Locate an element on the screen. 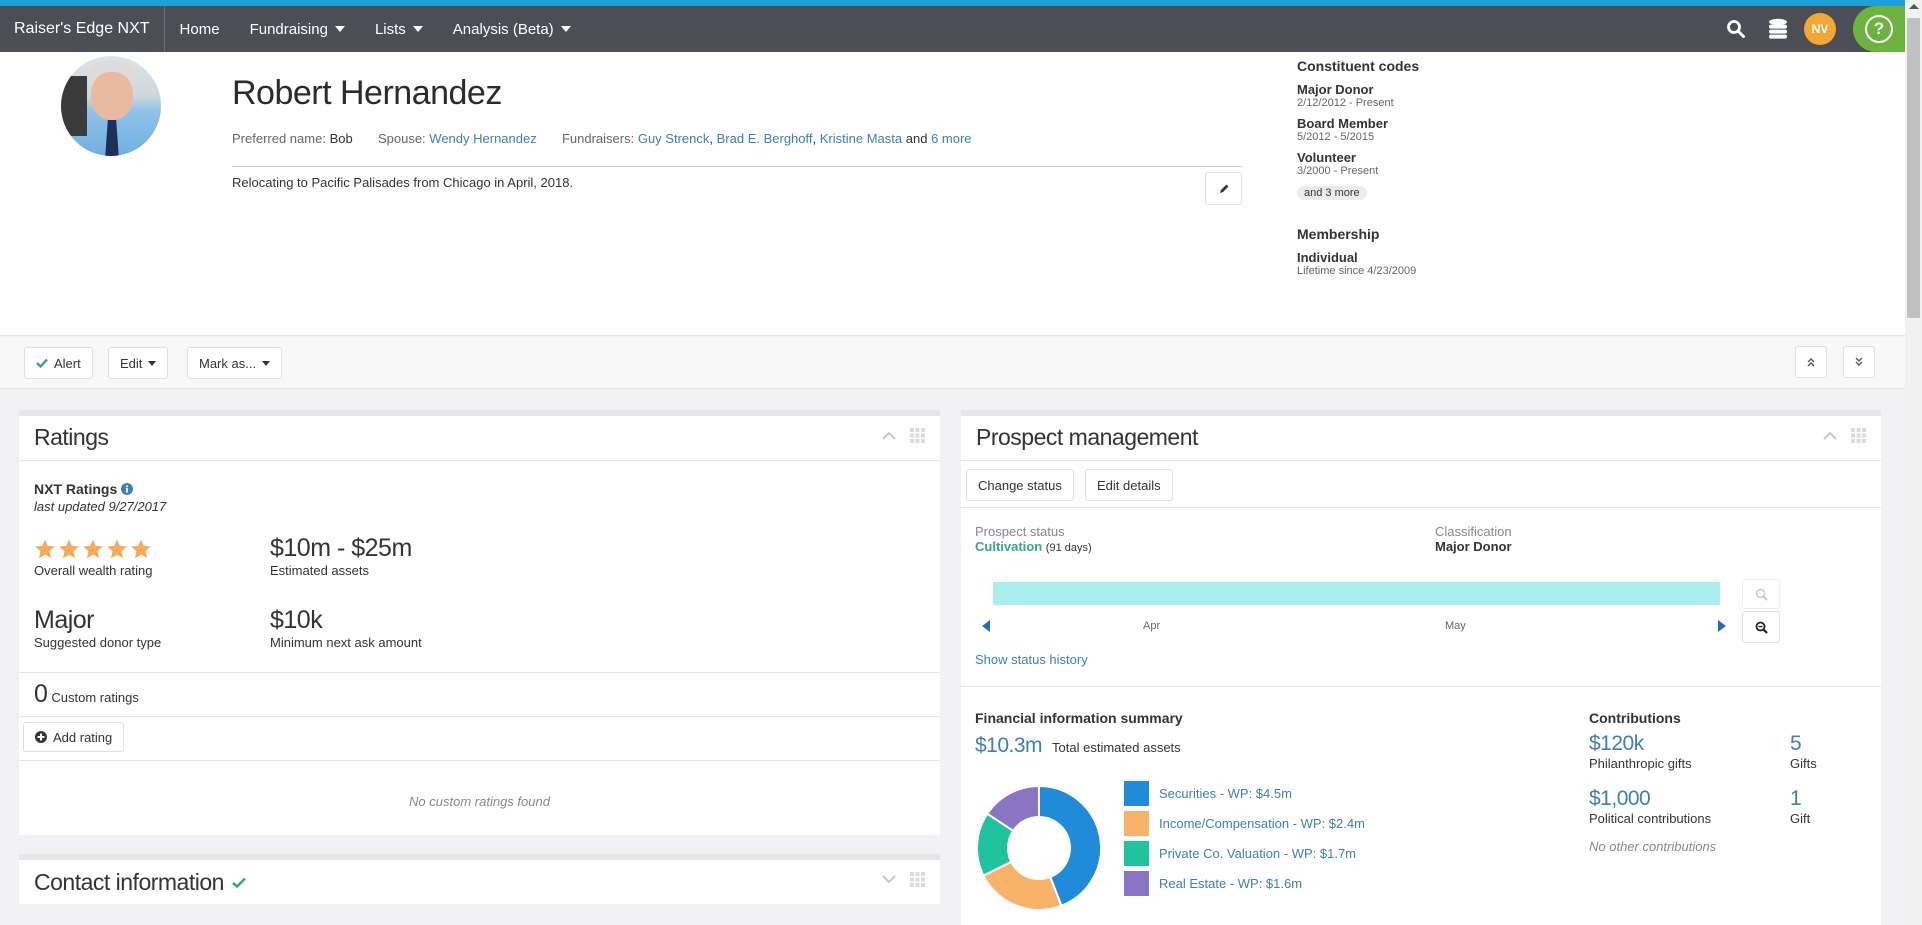 This screenshot has height=925, width=1922. donor-type-value: Major is located at coordinates (64, 620).